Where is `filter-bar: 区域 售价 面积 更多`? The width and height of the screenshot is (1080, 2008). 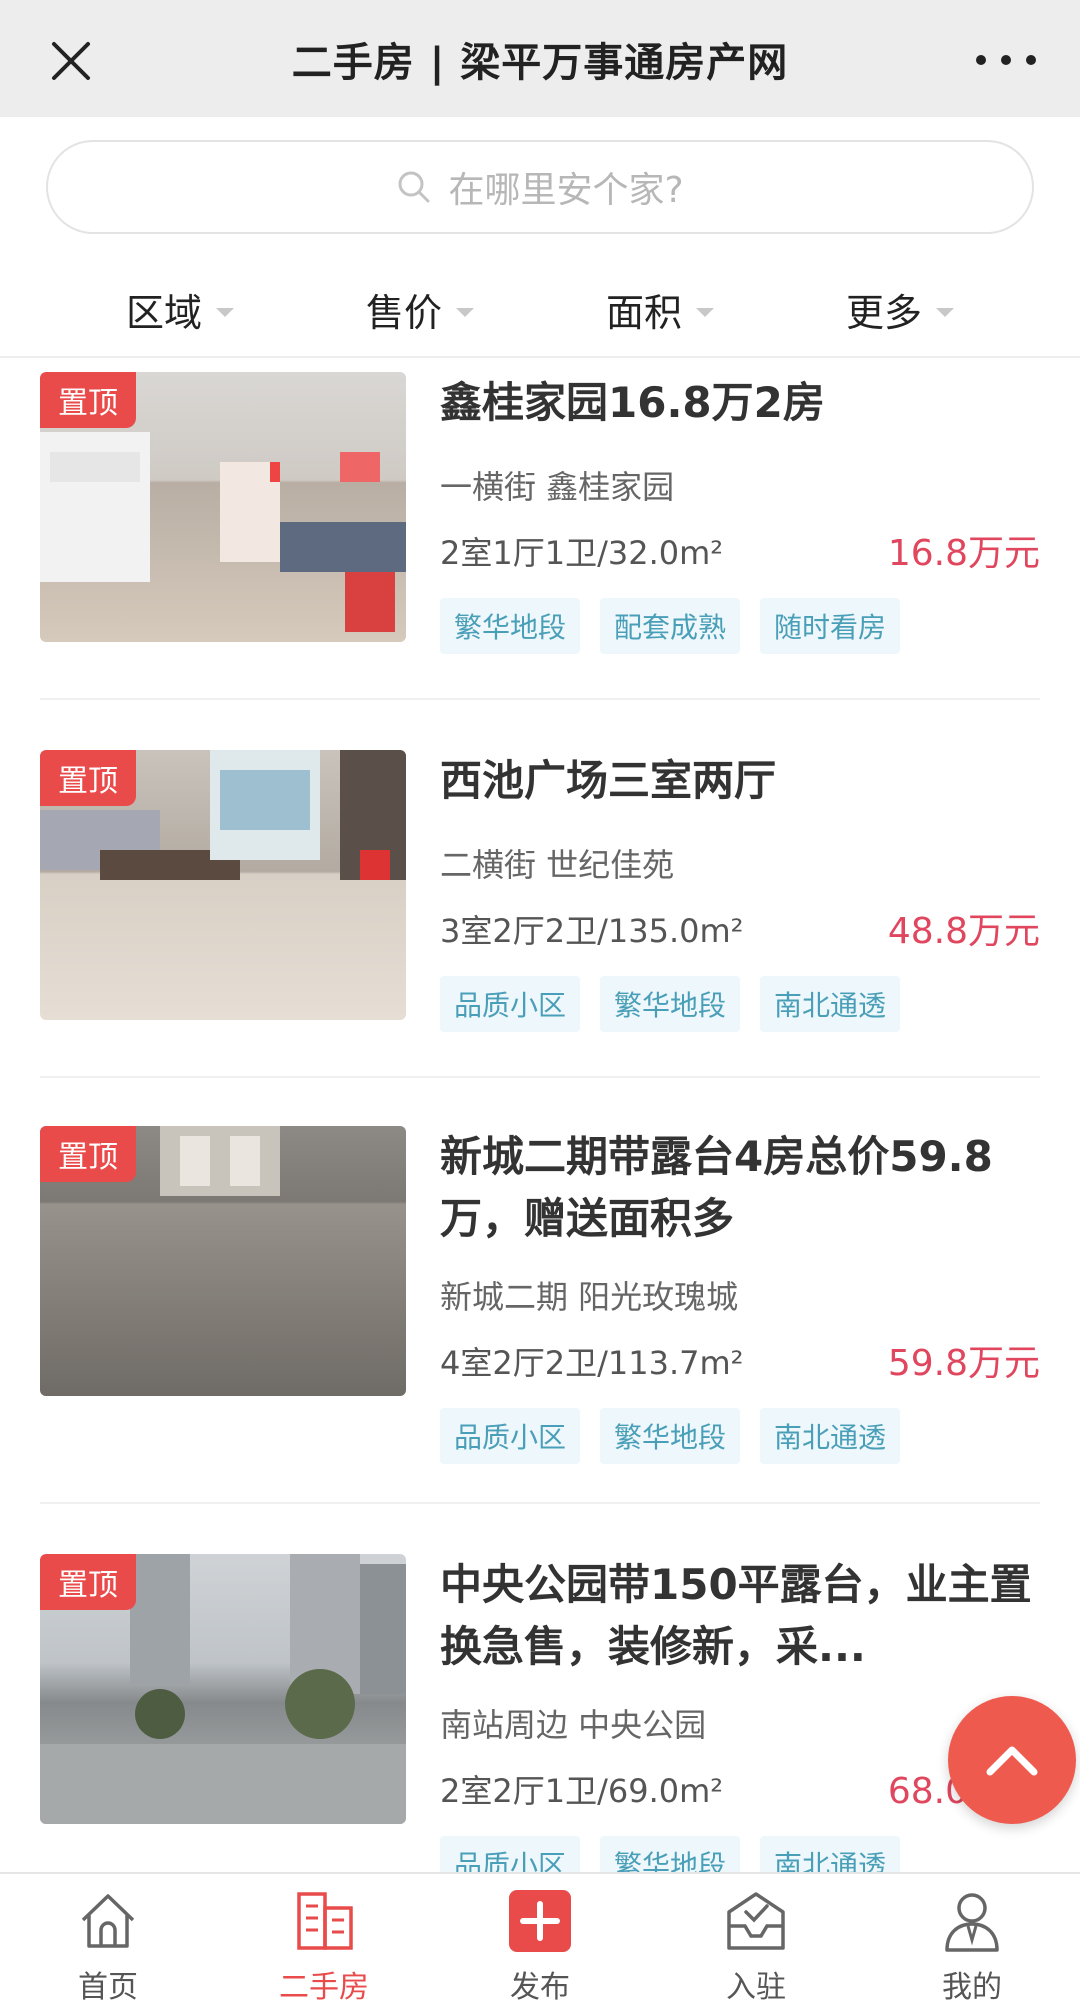 filter-bar: 区域 售价 面积 更多 is located at coordinates (540, 310).